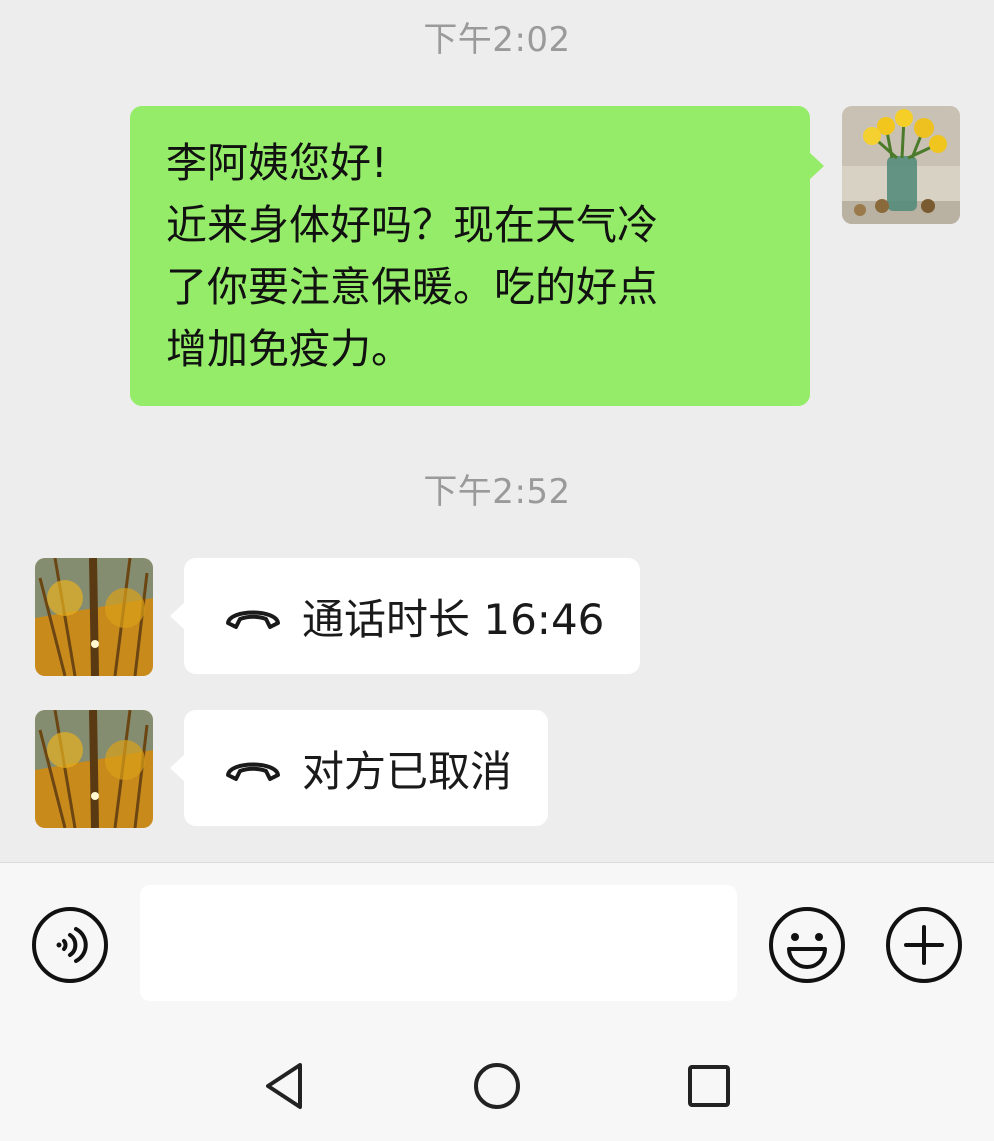  What do you see at coordinates (497, 40) in the screenshot?
I see `timestamp: 下午2:02` at bounding box center [497, 40].